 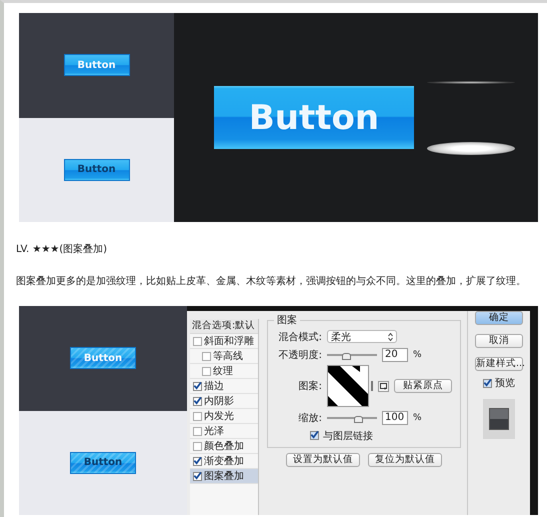 I want to click on sidebar-item: 斜面和浮雕, so click(x=224, y=341).